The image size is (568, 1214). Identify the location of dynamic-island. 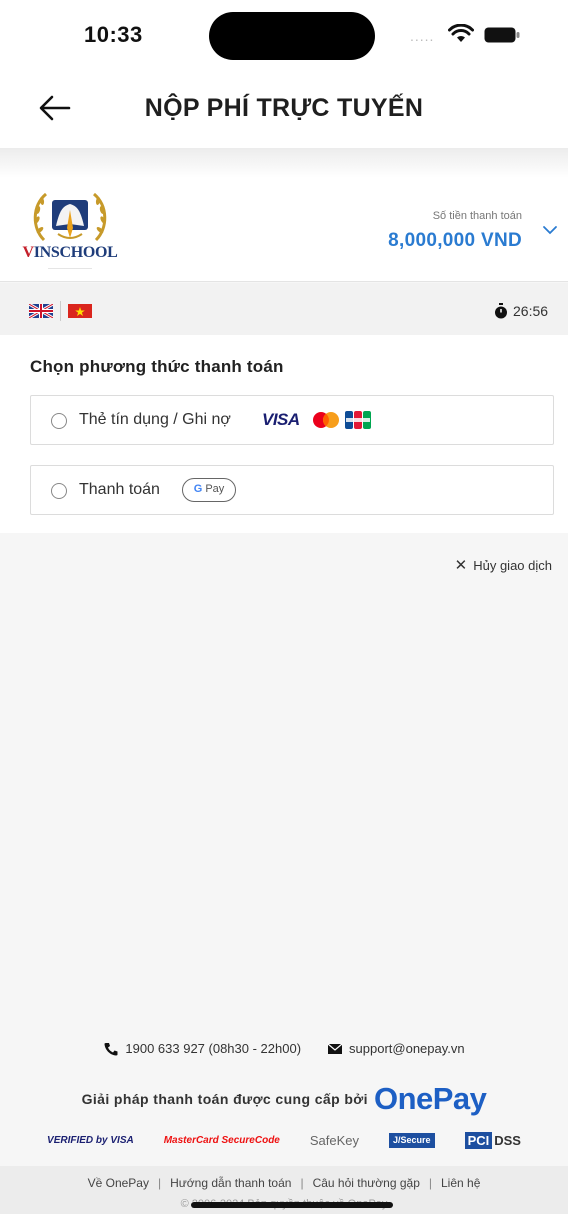
(292, 36).